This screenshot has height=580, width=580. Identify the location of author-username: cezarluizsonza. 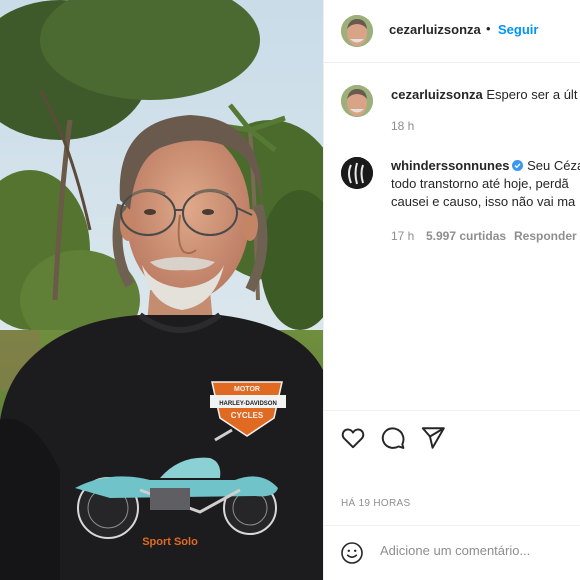
(435, 29).